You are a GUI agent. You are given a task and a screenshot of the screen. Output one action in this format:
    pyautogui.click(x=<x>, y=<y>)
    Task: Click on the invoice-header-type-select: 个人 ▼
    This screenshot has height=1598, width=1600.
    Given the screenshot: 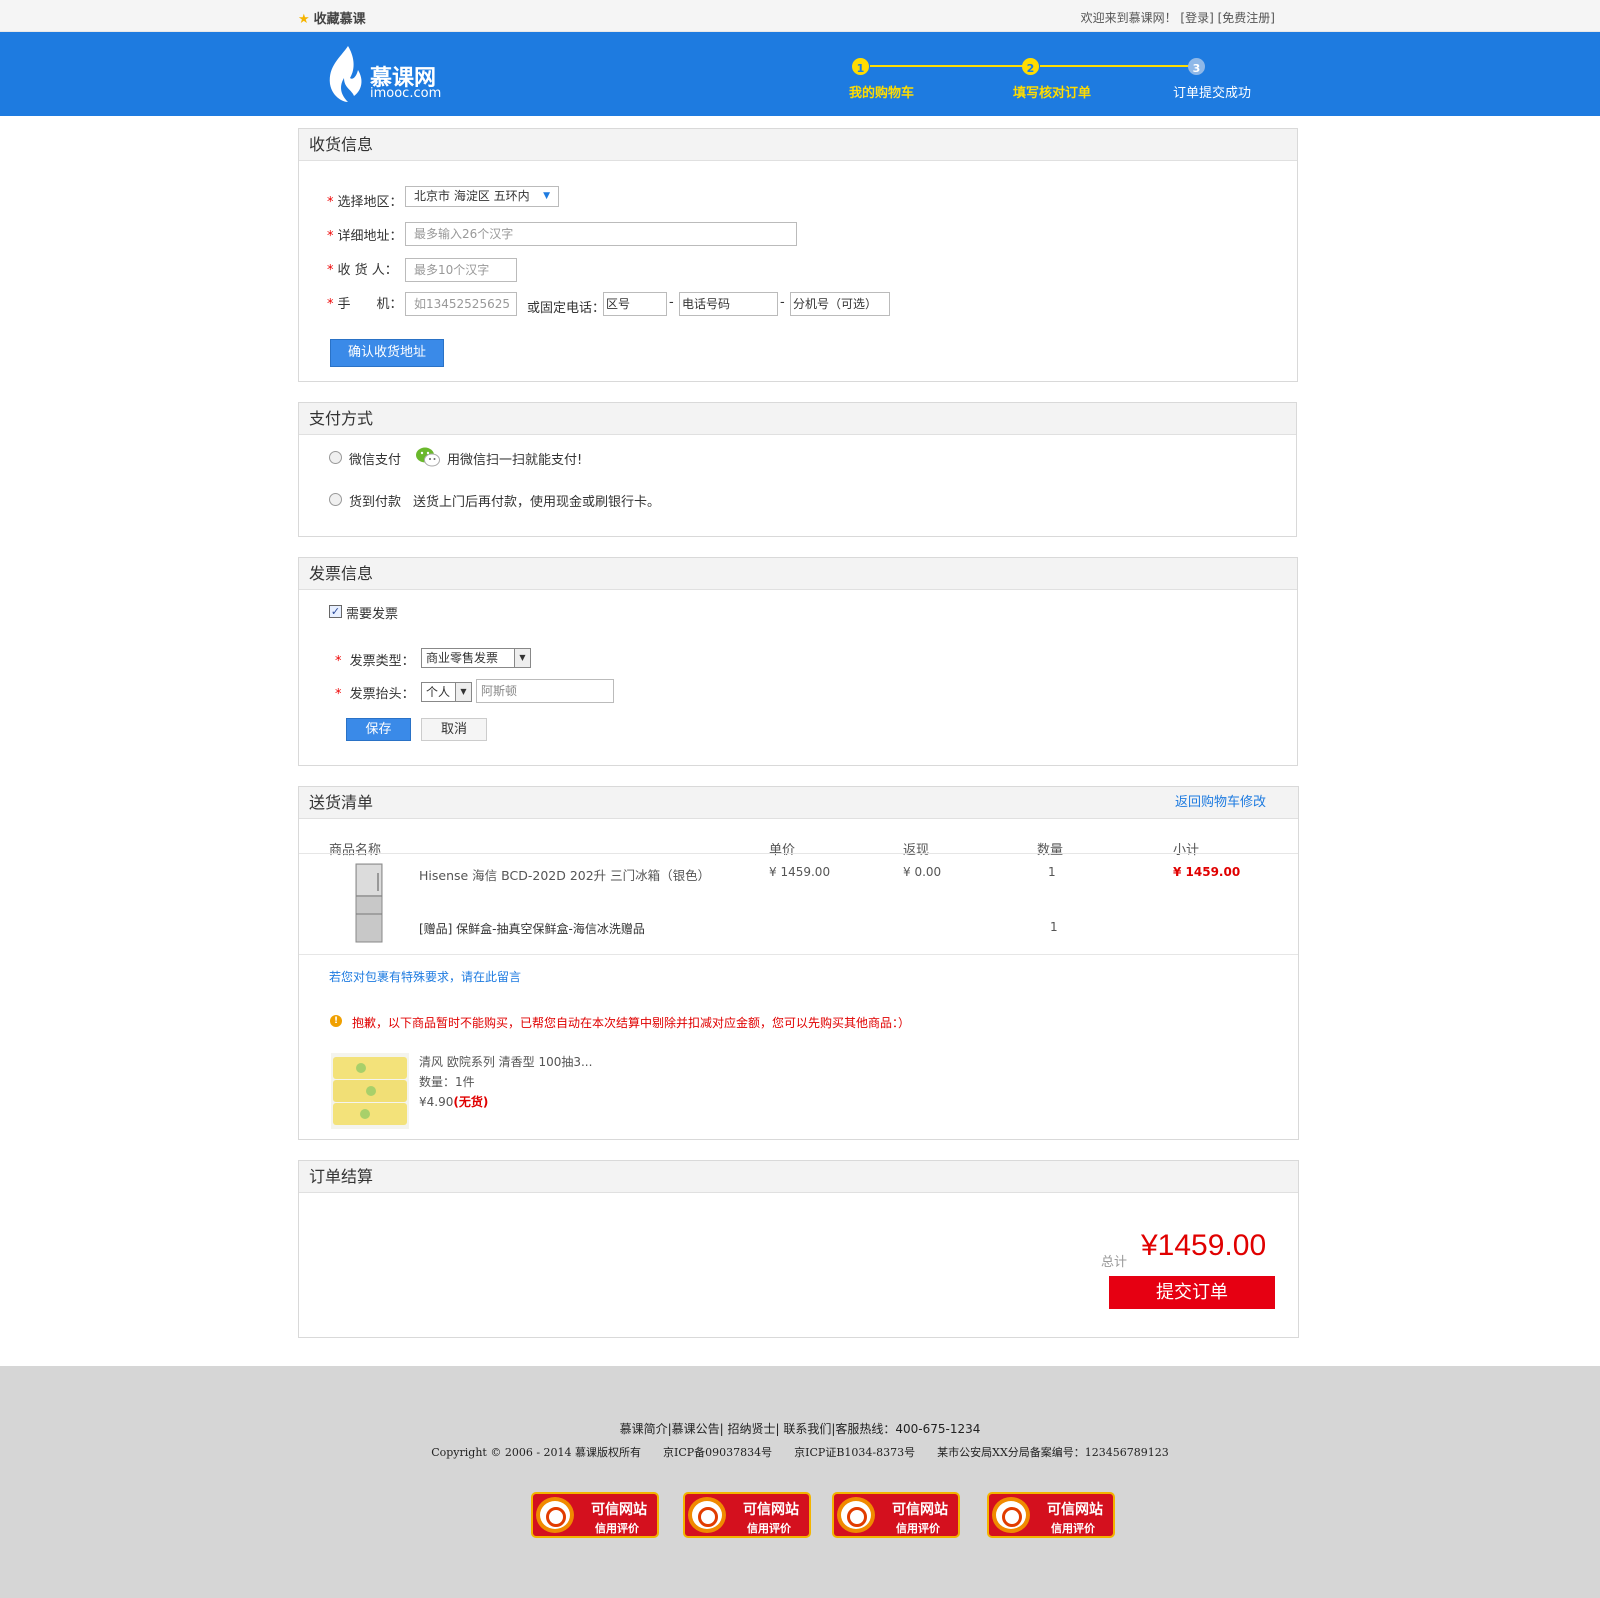 What is the action you would take?
    pyautogui.click(x=446, y=692)
    